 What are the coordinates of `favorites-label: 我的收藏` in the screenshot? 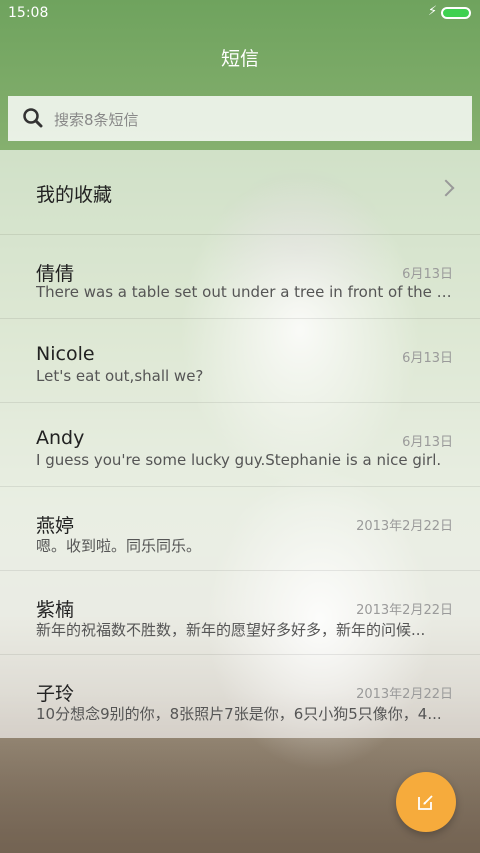 It's located at (74, 195).